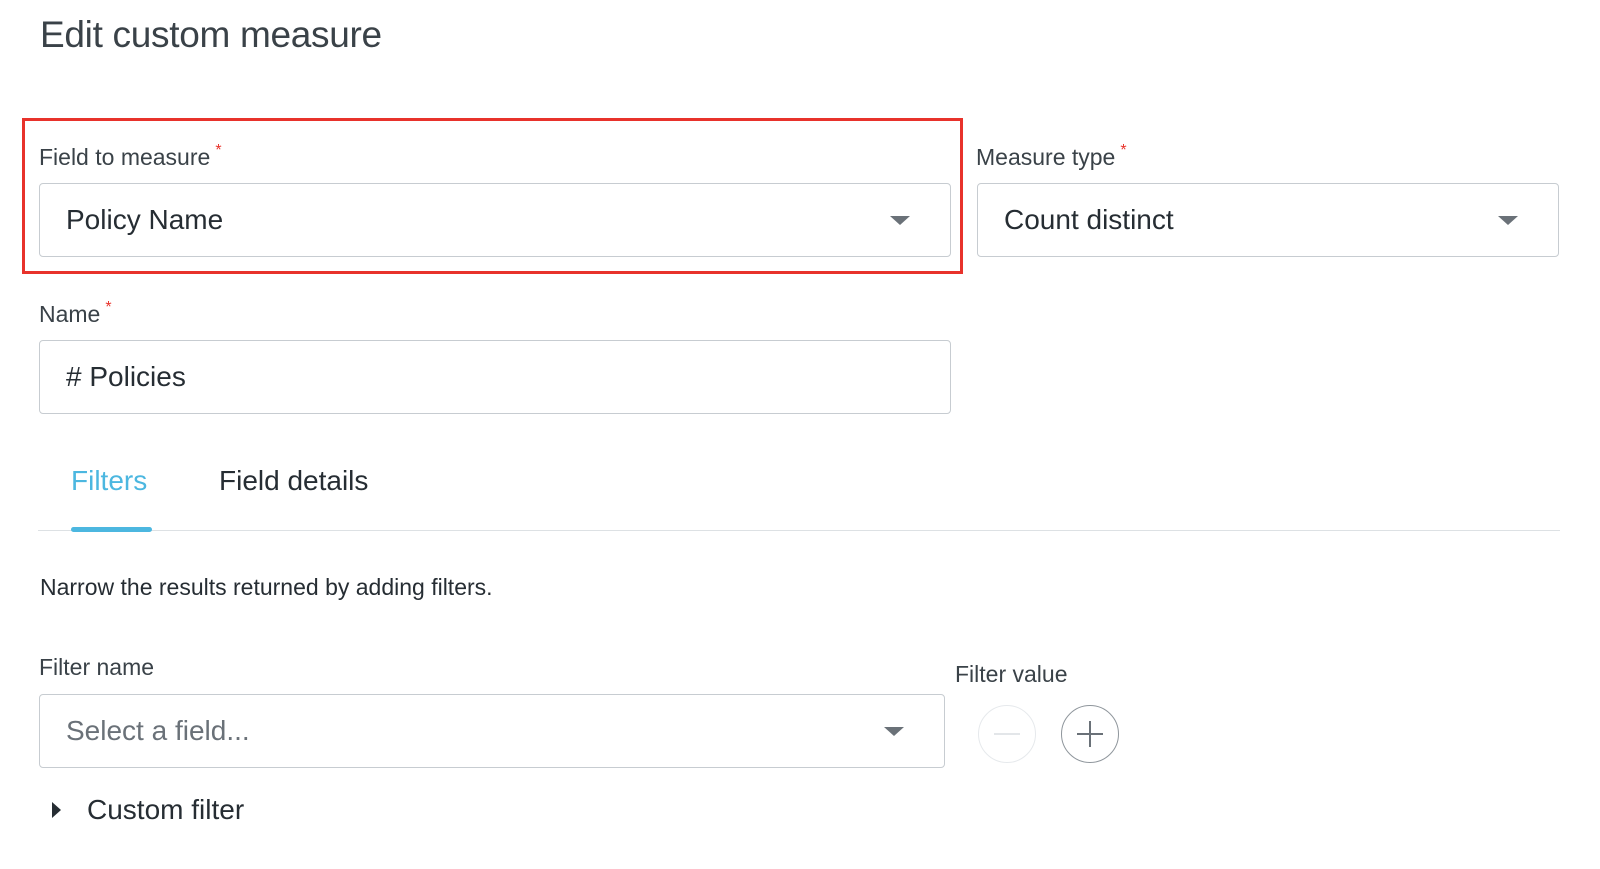 This screenshot has width=1600, height=869. What do you see at coordinates (145, 219) in the screenshot?
I see `field-to-measure-value: Policy Name` at bounding box center [145, 219].